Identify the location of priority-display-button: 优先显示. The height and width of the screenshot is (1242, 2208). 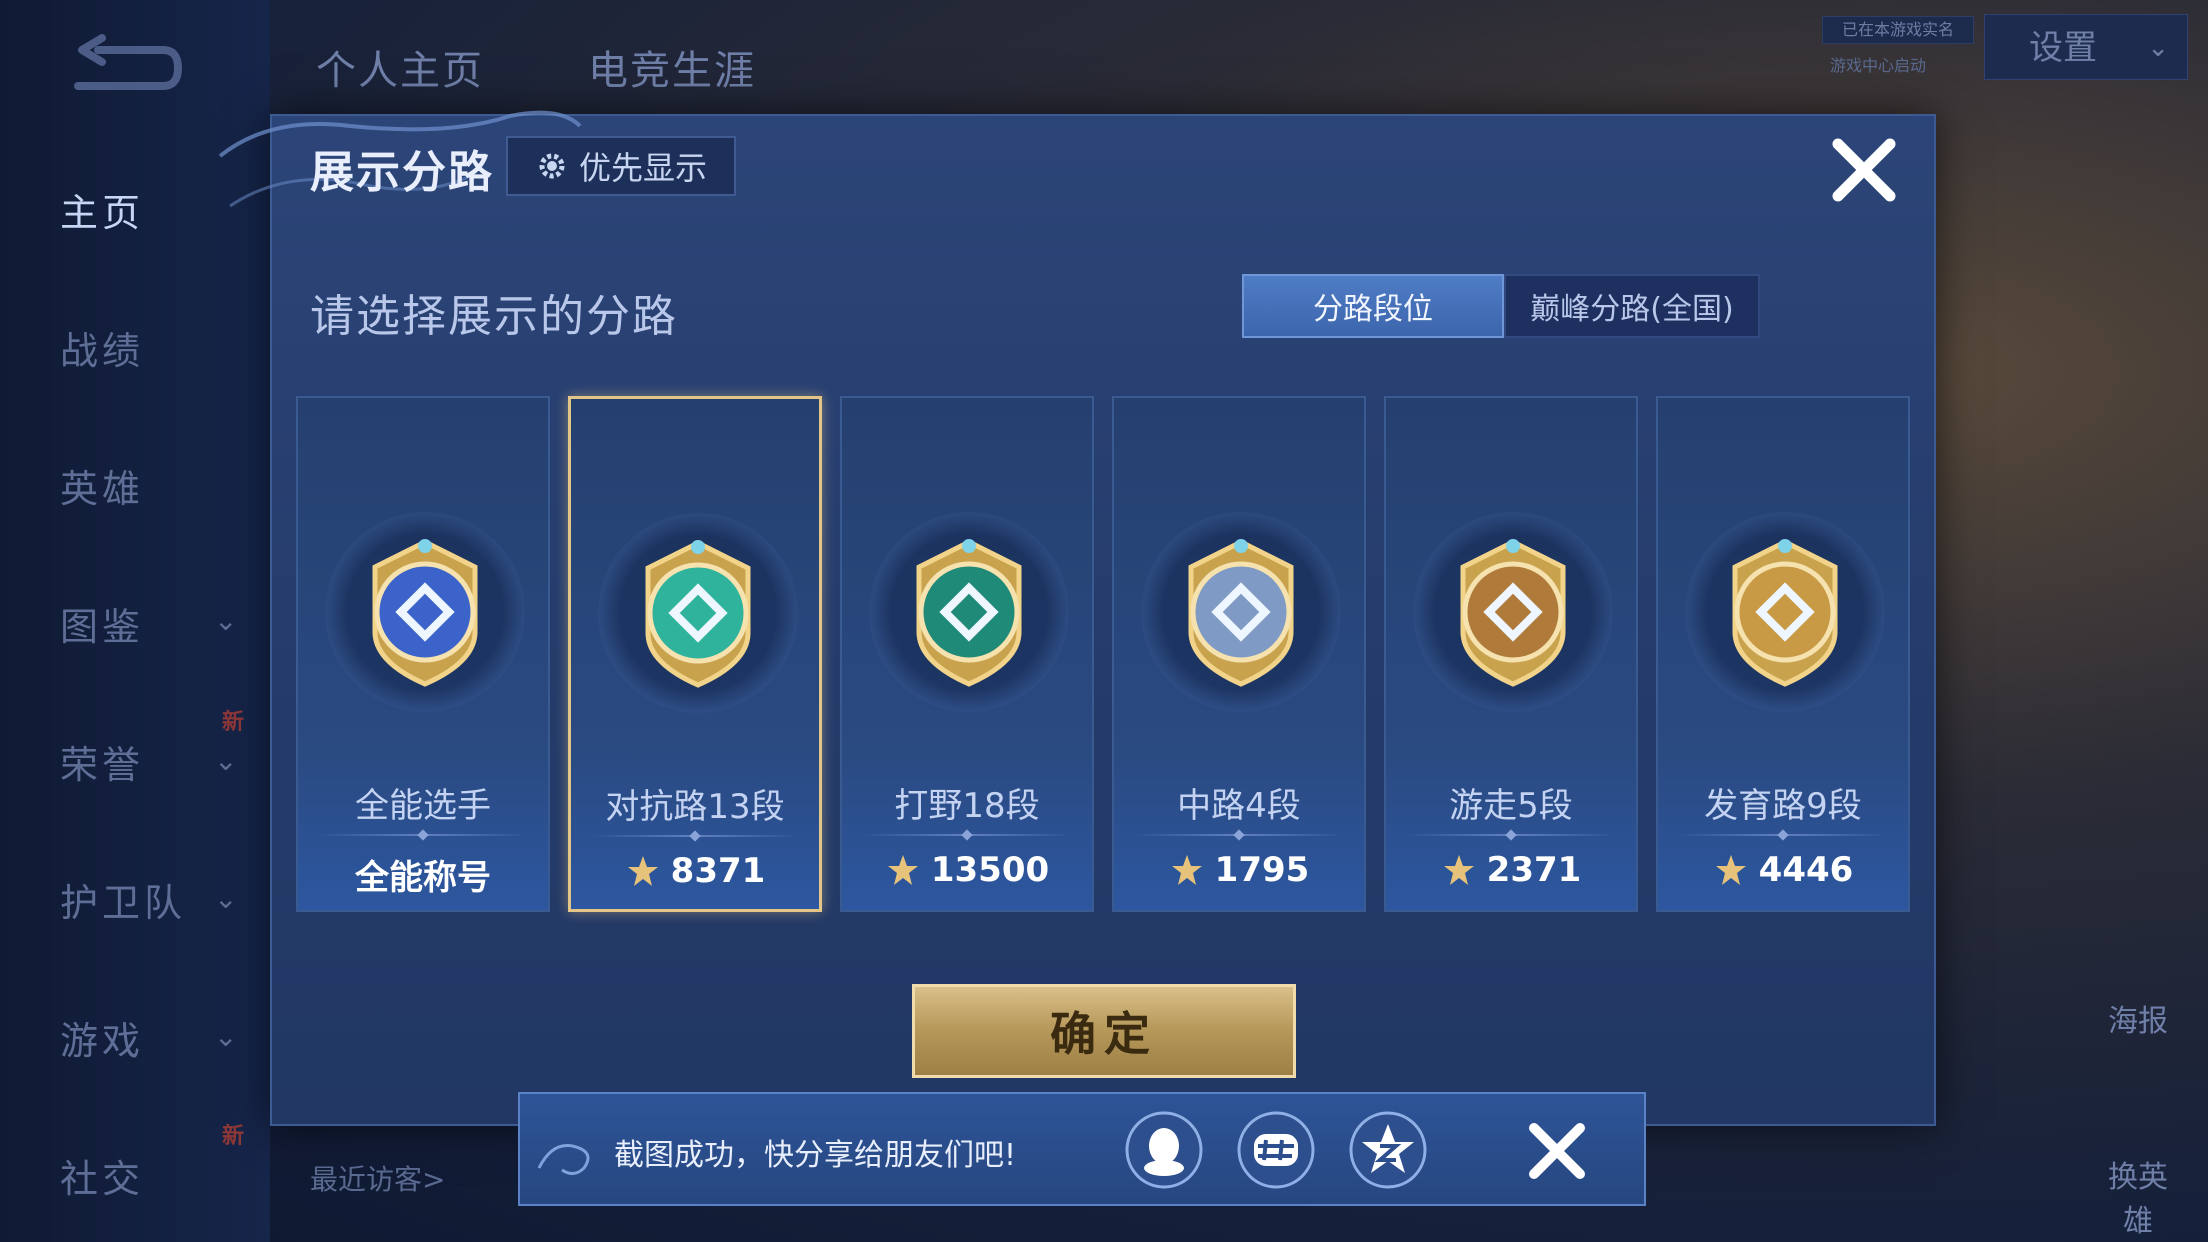
(621, 166).